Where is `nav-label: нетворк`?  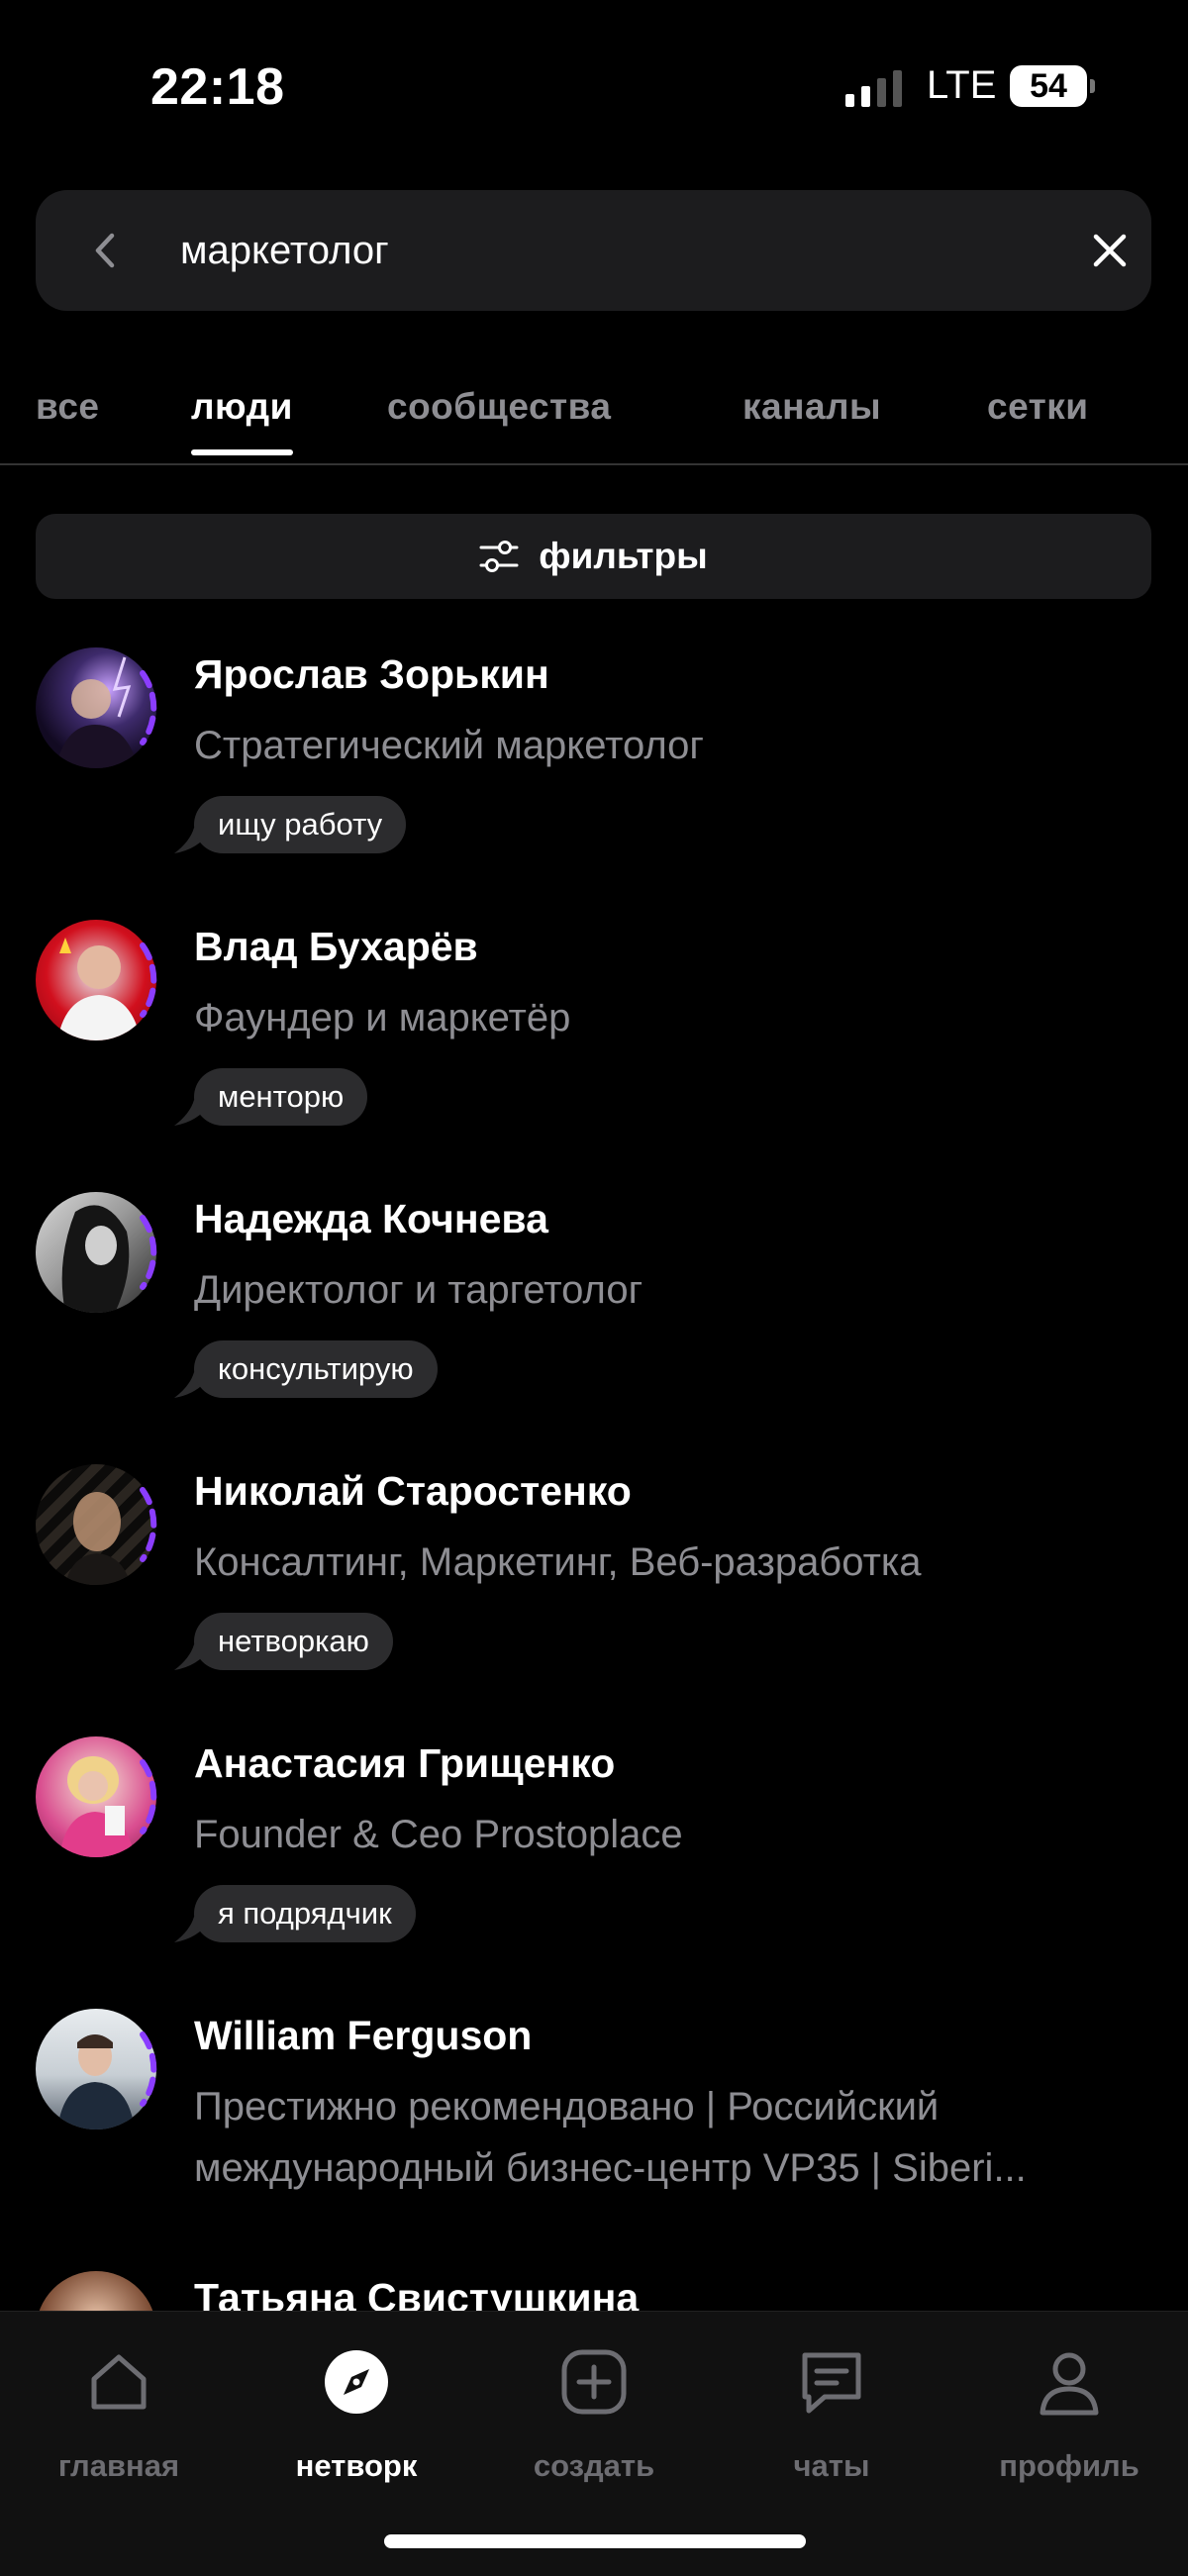
nav-label: нетворк is located at coordinates (356, 2466).